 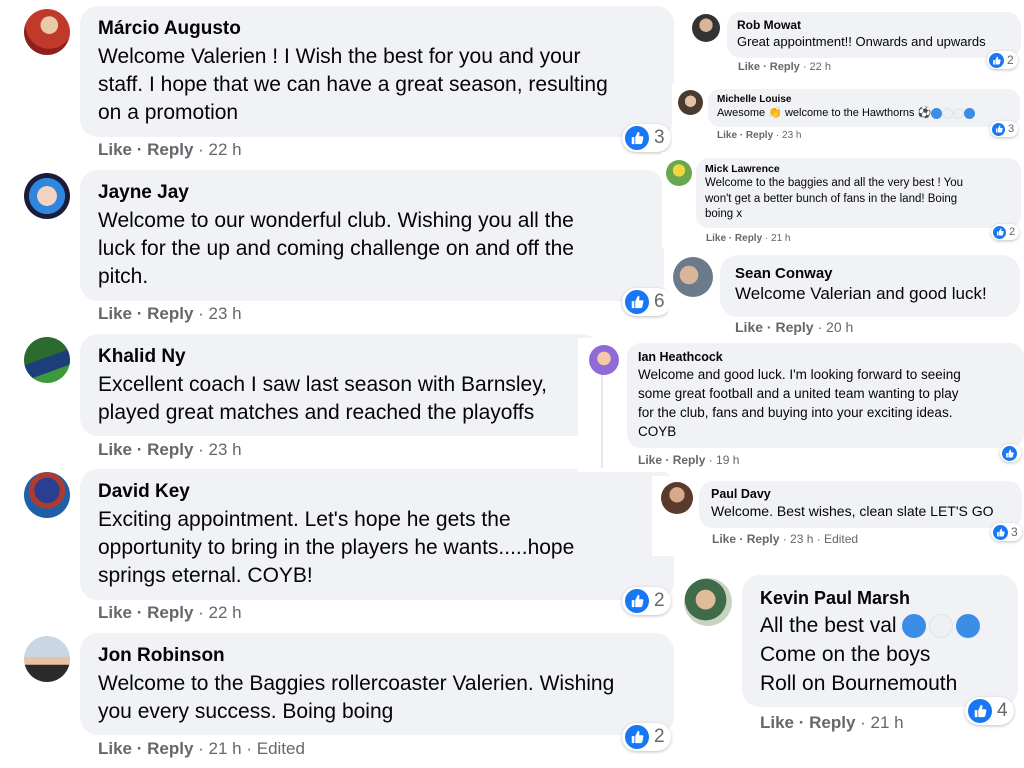 I want to click on comment-author: Jayne Jay, so click(x=372, y=193).